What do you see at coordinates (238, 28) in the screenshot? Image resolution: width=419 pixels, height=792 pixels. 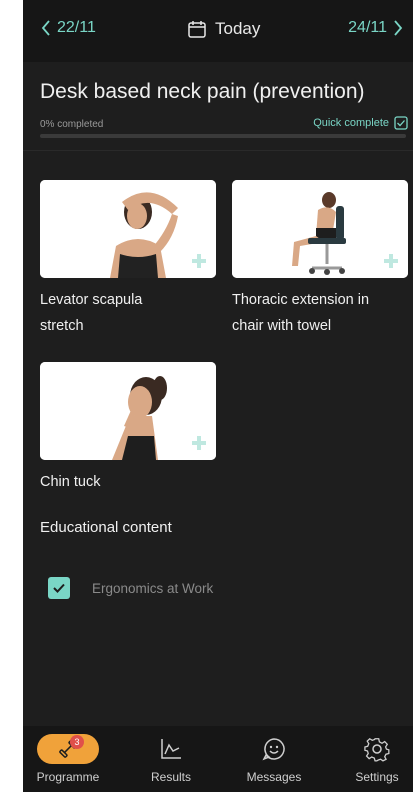 I see `today-label: Today` at bounding box center [238, 28].